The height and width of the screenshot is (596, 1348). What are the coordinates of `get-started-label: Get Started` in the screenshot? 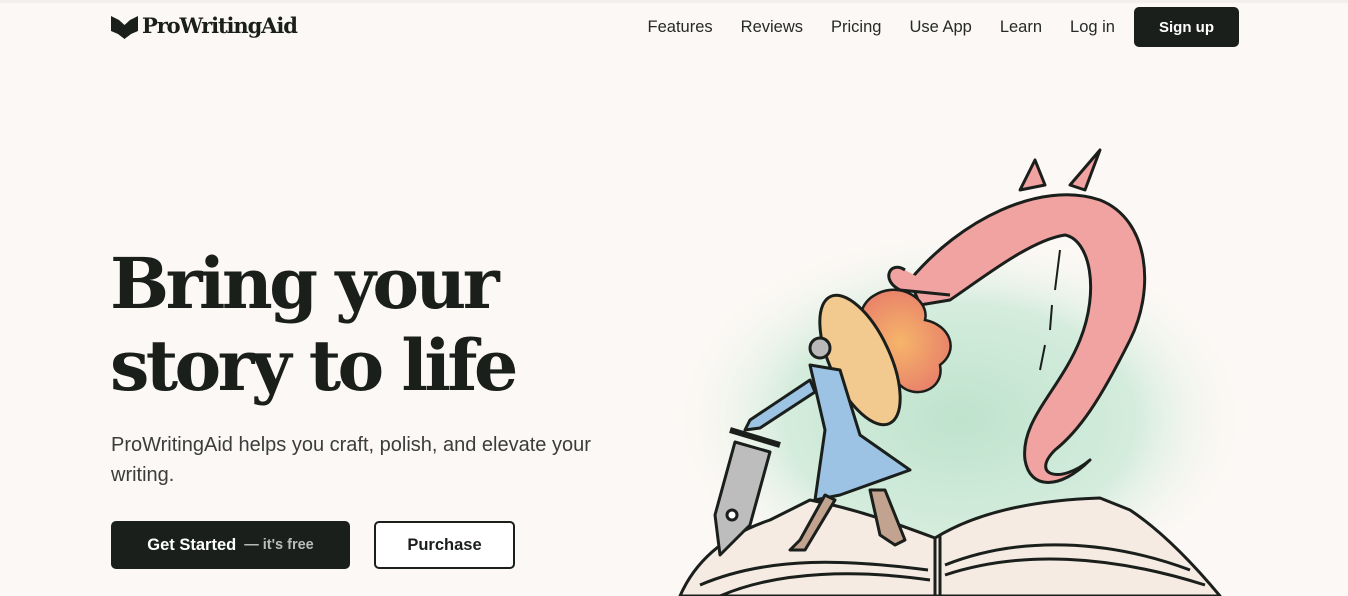 It's located at (192, 544).